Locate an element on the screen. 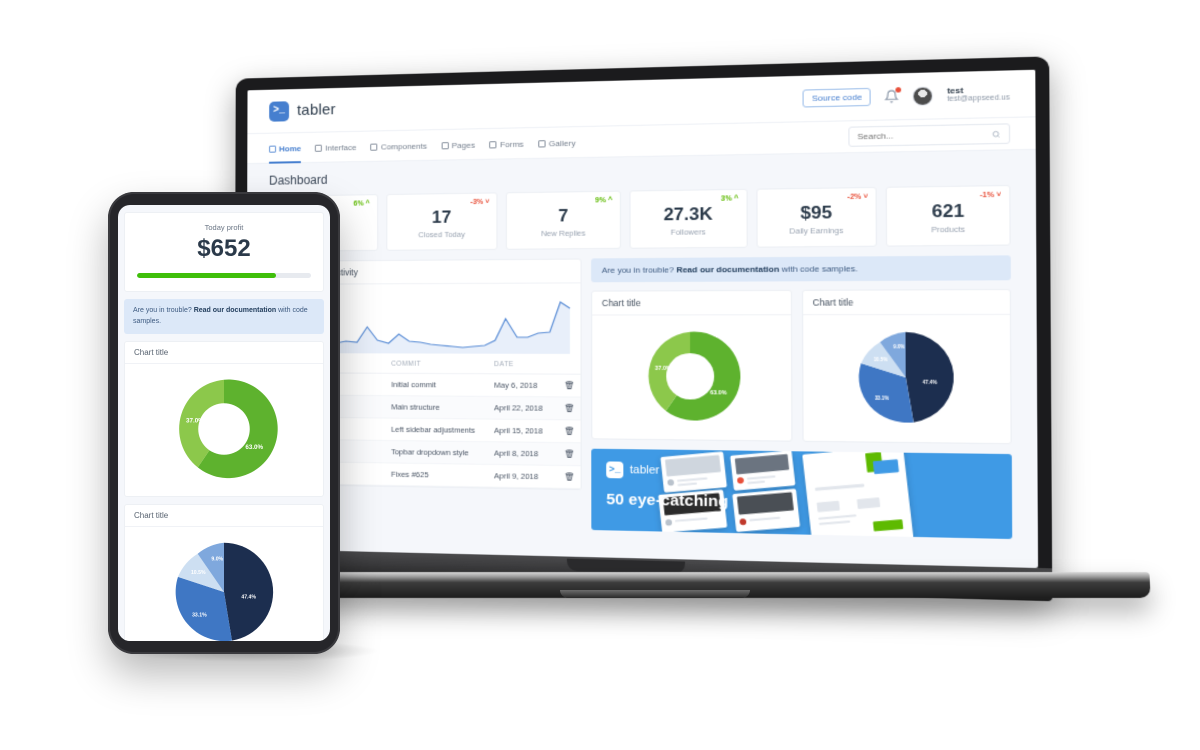 Image resolution: width=1200 pixels, height=750 pixels. nav-item-interface: Interface is located at coordinates (335, 147).